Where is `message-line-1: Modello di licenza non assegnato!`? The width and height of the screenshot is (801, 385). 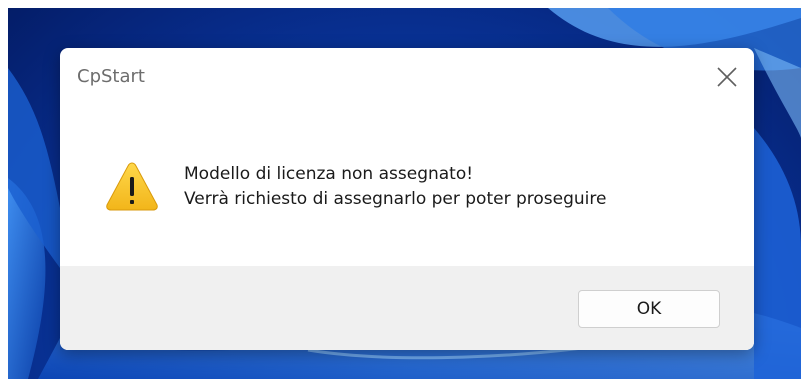
message-line-1: Modello di licenza non assegnato! is located at coordinates (329, 174).